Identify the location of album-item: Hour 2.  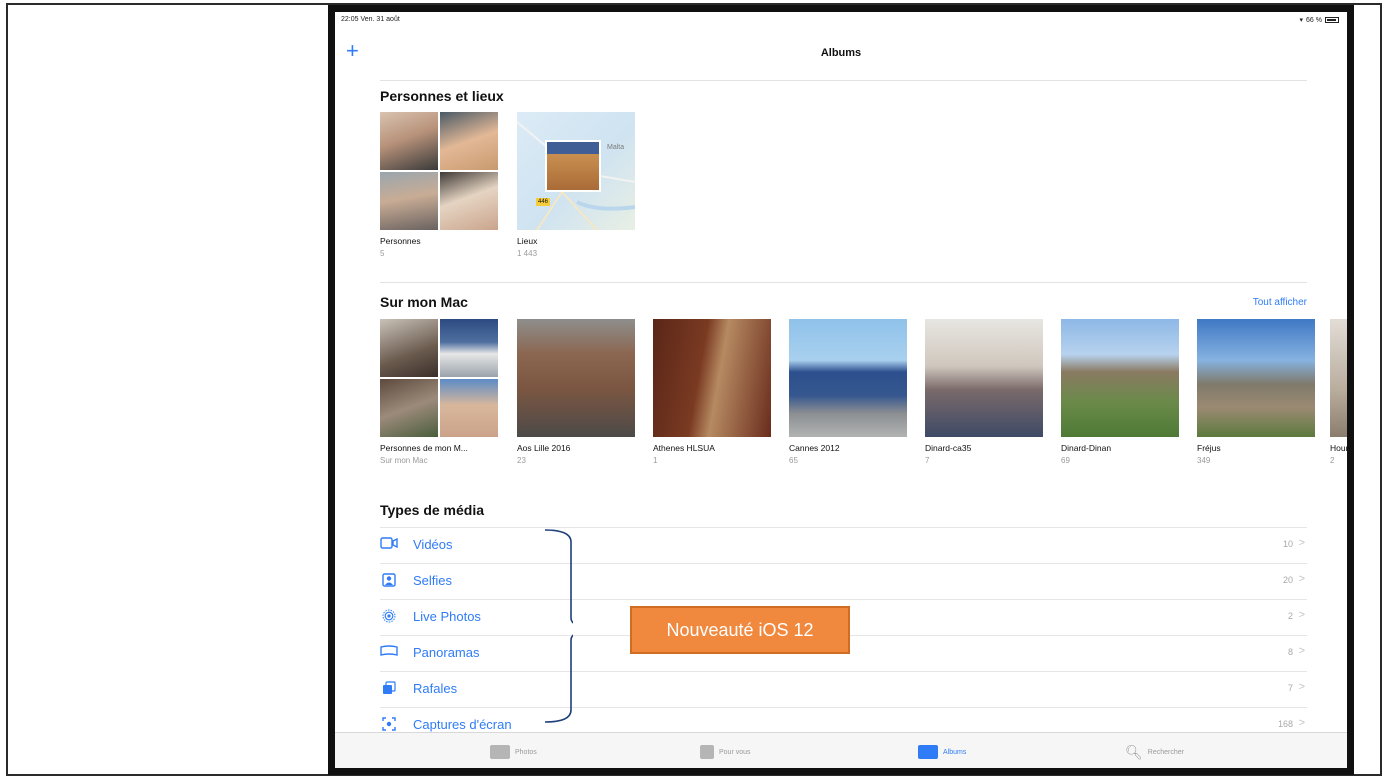
(1338, 392).